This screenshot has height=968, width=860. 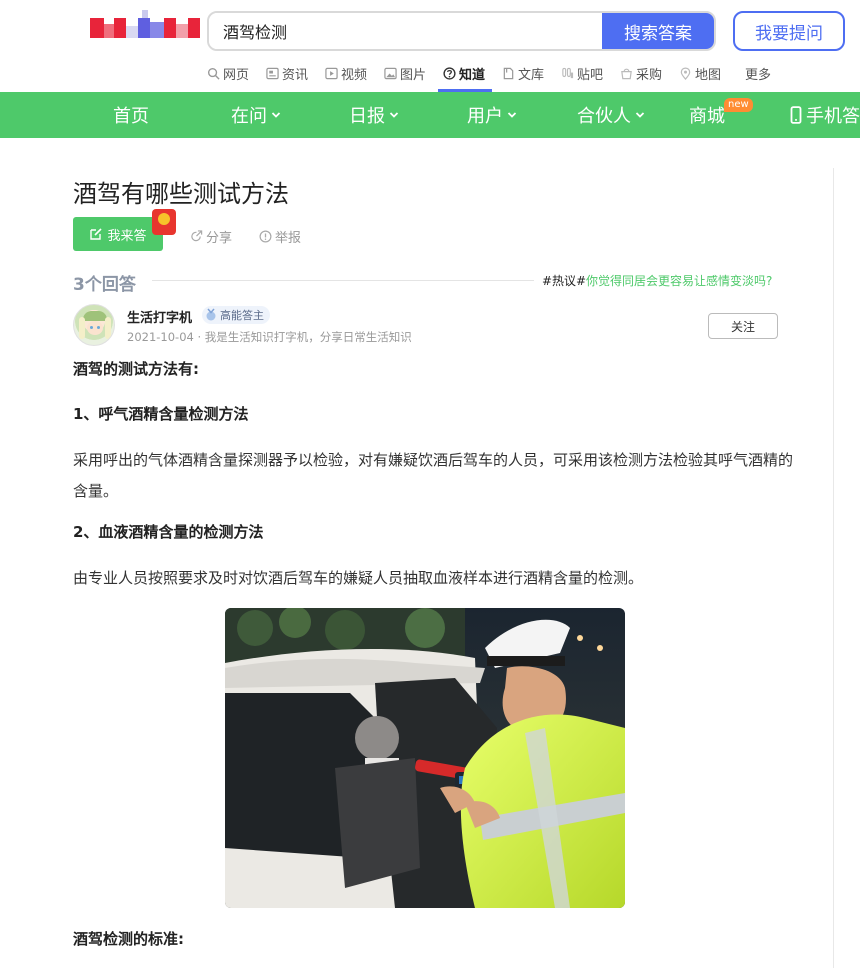 I want to click on user-level-label: 高能答主, so click(x=242, y=315).